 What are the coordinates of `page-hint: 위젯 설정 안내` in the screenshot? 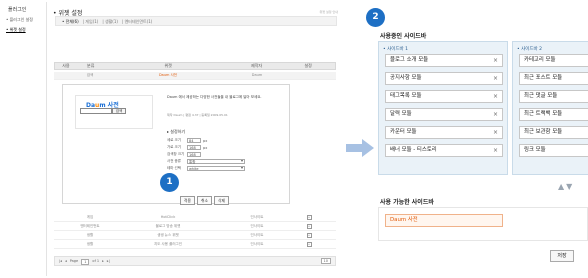 It's located at (328, 12).